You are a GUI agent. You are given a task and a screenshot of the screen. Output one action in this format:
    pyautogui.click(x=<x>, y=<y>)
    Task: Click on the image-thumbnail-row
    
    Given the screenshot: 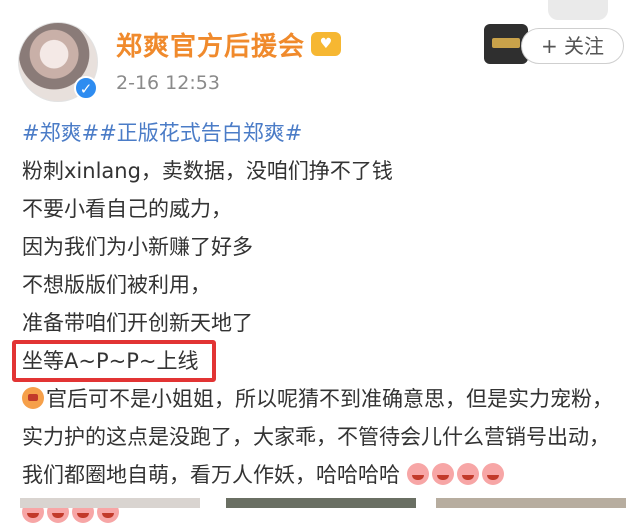 What is the action you would take?
    pyautogui.click(x=320, y=503)
    